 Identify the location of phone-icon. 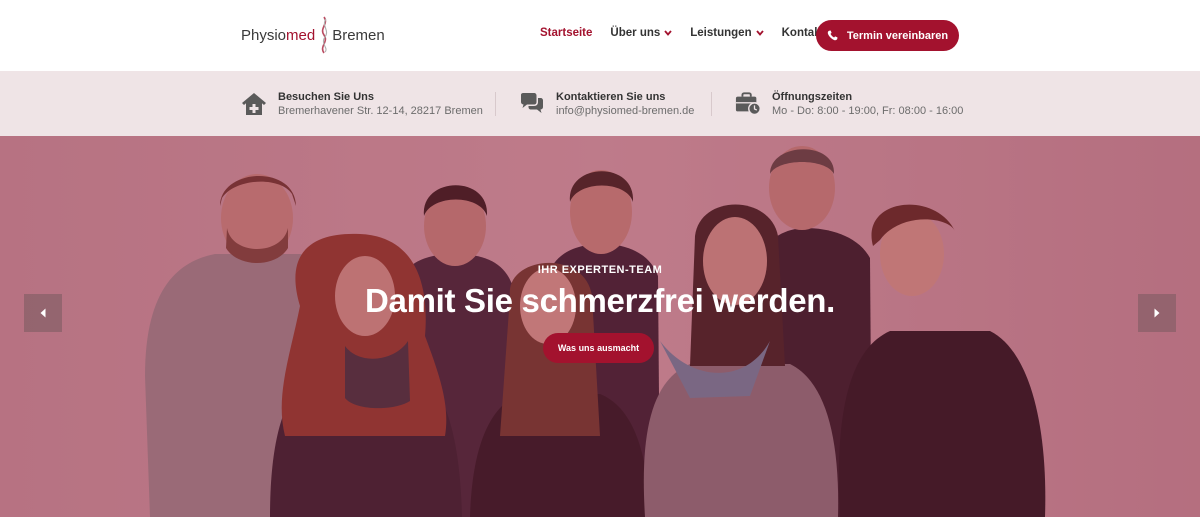
(832, 35).